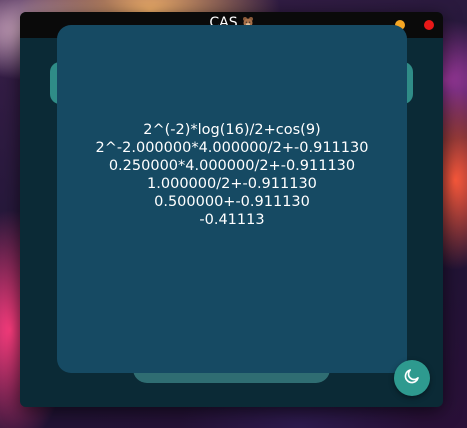  What do you see at coordinates (232, 202) in the screenshot?
I see `result-line-step-4: 0.500000+-0.911130` at bounding box center [232, 202].